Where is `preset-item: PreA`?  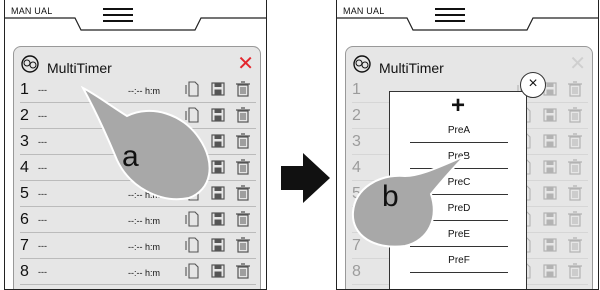 preset-item: PreA is located at coordinates (459, 131).